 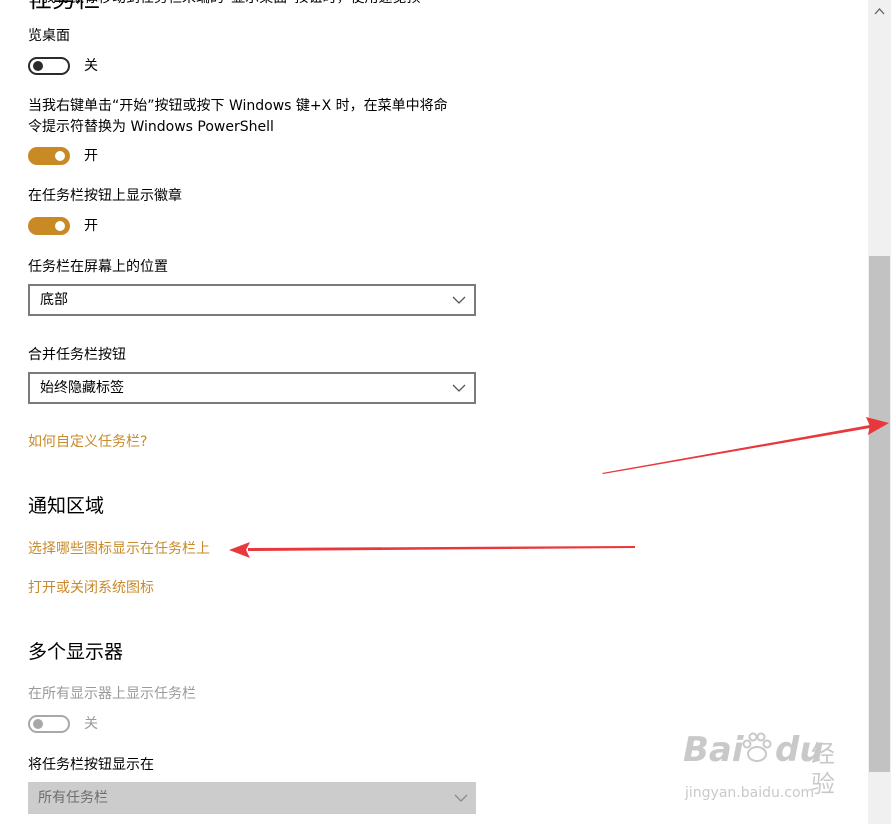 I want to click on paw-icon, so click(x=757, y=747).